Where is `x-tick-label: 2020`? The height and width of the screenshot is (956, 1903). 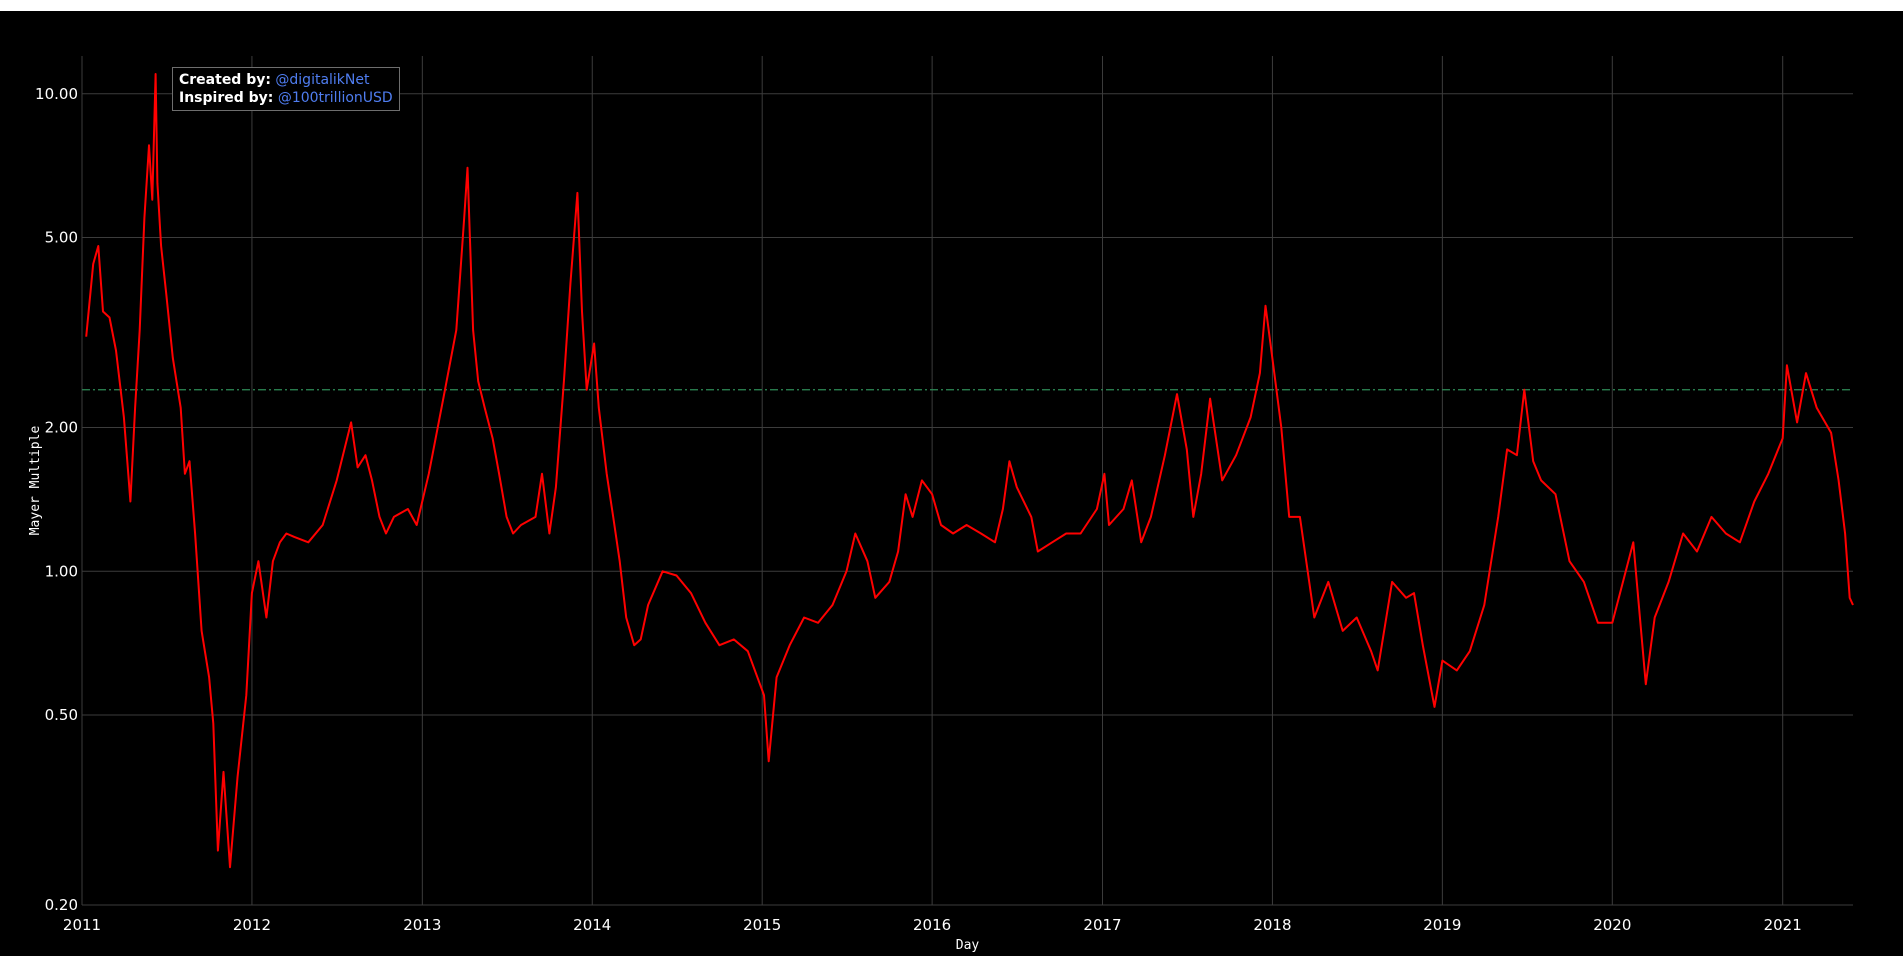
x-tick-label: 2020 is located at coordinates (1612, 925).